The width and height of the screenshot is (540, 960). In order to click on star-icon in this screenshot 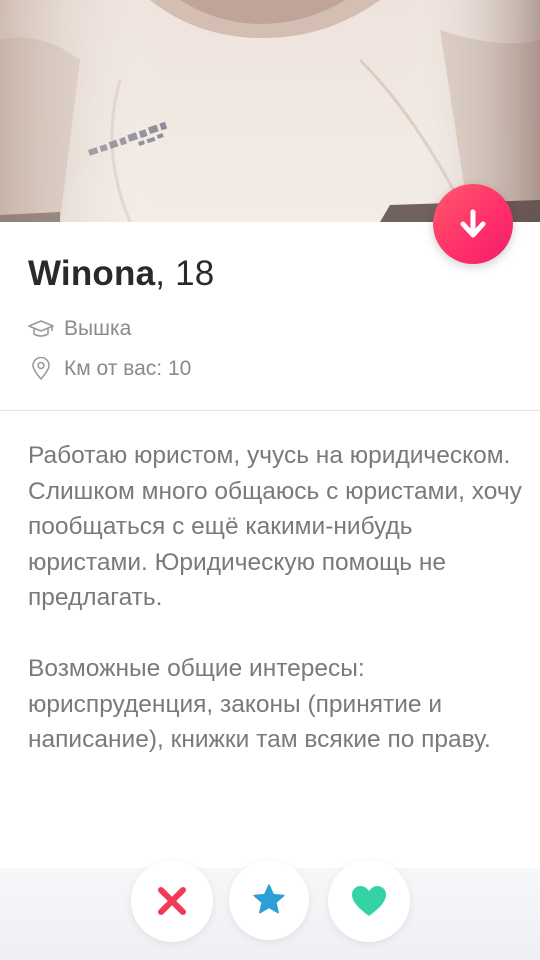, I will do `click(269, 899)`.